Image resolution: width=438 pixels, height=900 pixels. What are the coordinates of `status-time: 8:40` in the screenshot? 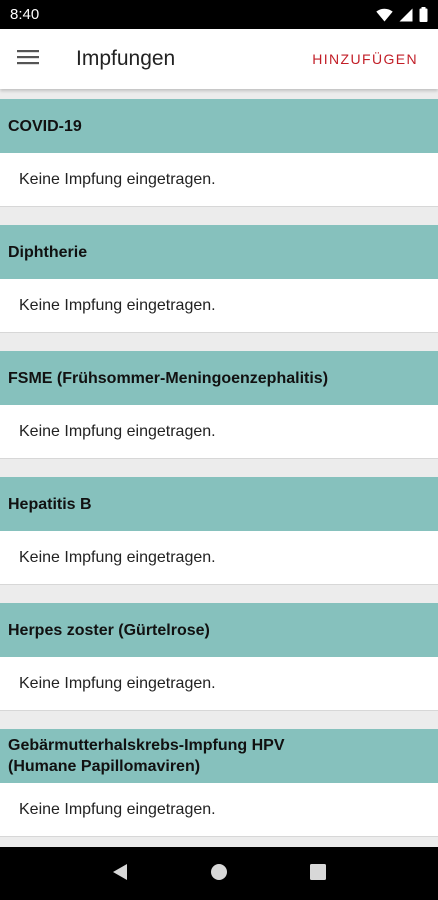 It's located at (25, 14).